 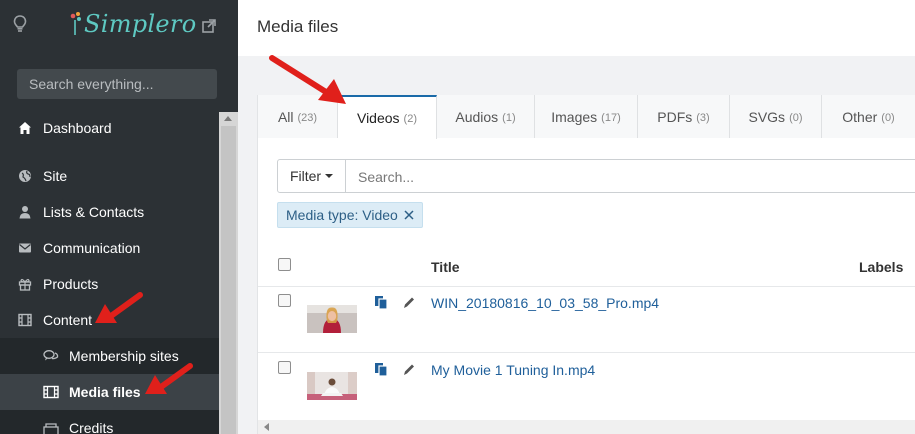 What do you see at coordinates (881, 267) in the screenshot?
I see `column-header-labels: Labels` at bounding box center [881, 267].